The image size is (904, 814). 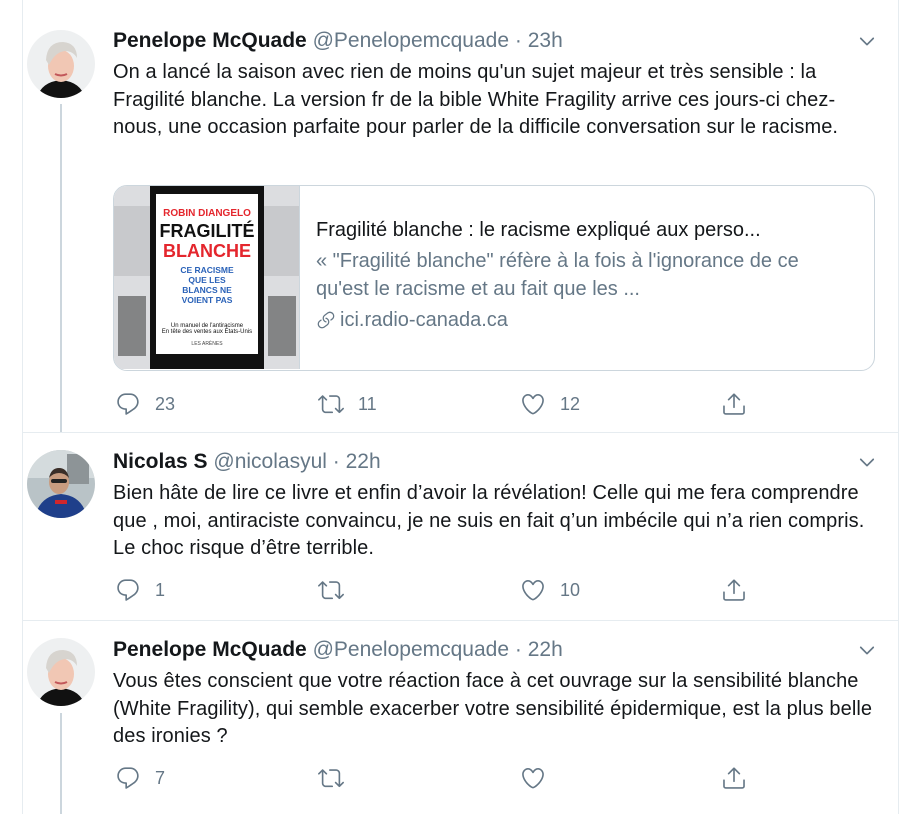 I want to click on retweet-count: 11, so click(x=367, y=403).